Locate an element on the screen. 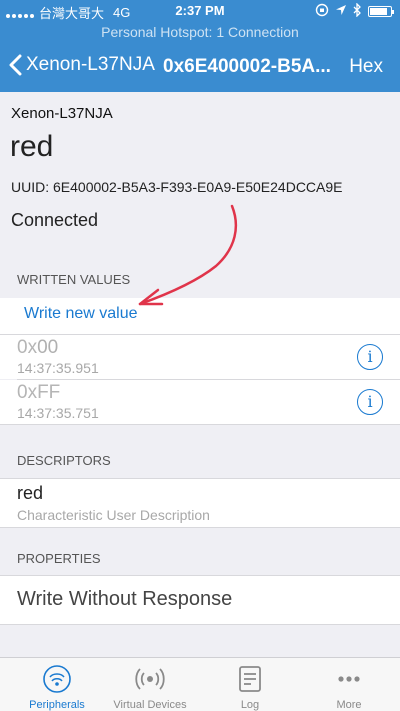 The height and width of the screenshot is (711, 400). tab-peripherals: Peripherals is located at coordinates (57, 687).